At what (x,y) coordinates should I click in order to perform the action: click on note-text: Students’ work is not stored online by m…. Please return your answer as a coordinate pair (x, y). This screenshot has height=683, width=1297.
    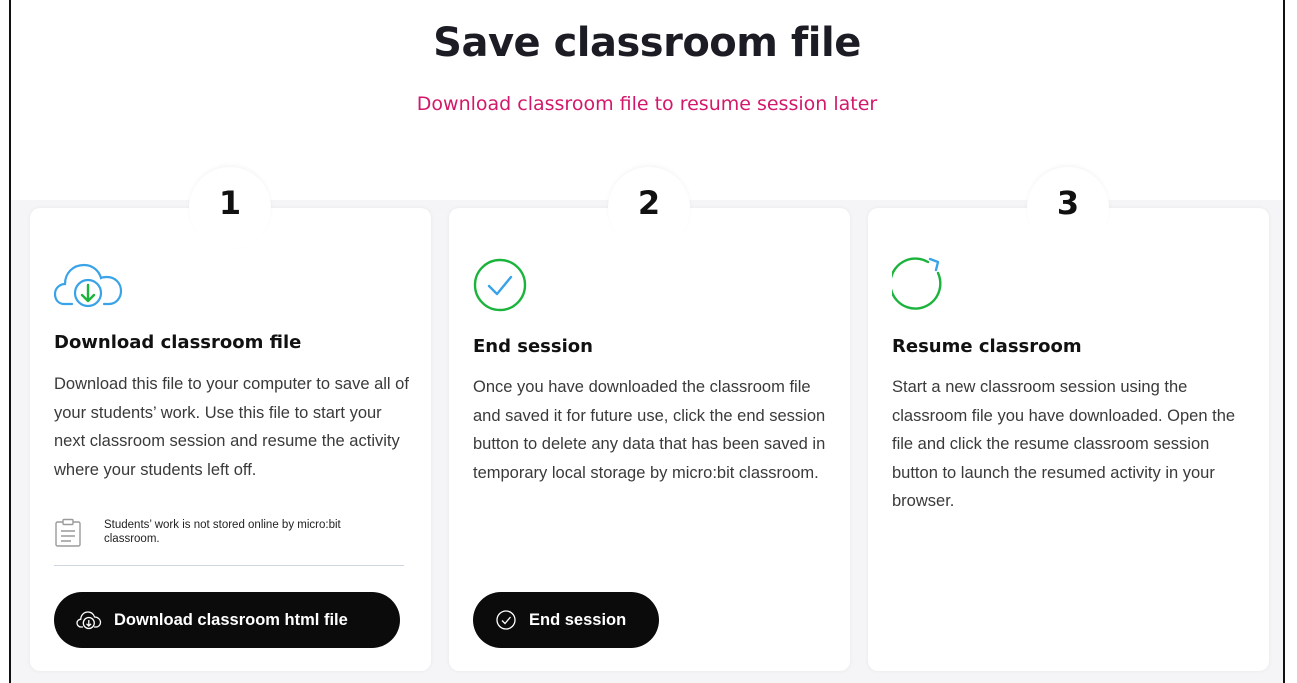
    Looking at the image, I should click on (222, 532).